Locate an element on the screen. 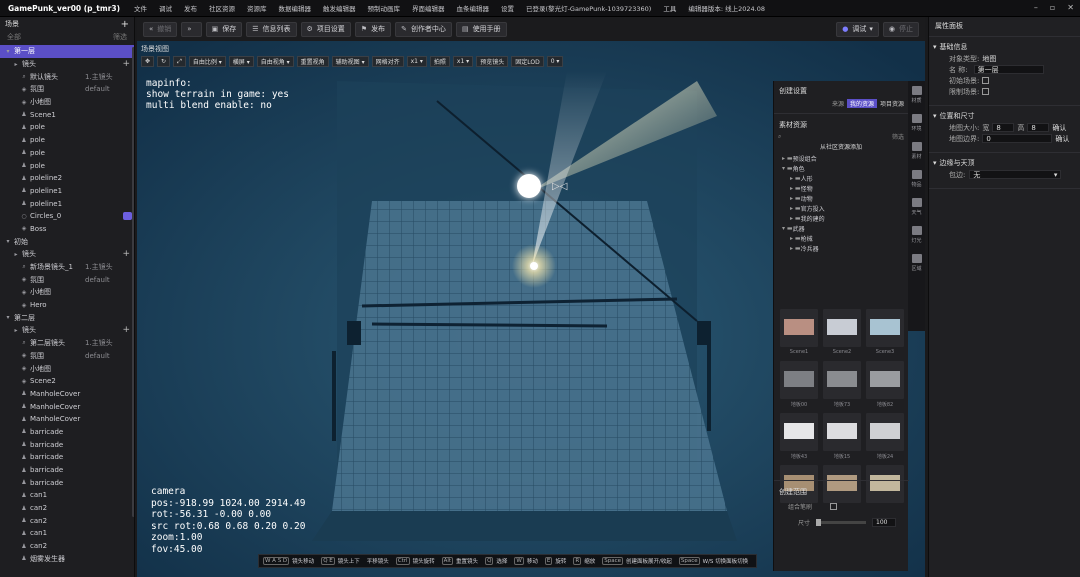  scene-filter-button: 筛选 is located at coordinates (120, 37).